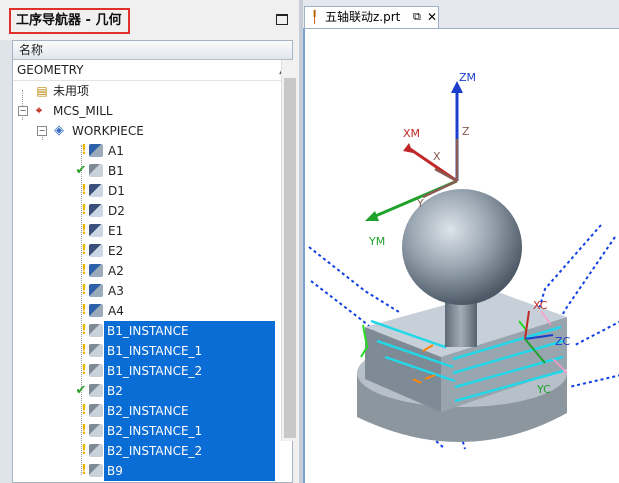 The width and height of the screenshot is (619, 483). What do you see at coordinates (282, 19) in the screenshot?
I see `maximize-icon` at bounding box center [282, 19].